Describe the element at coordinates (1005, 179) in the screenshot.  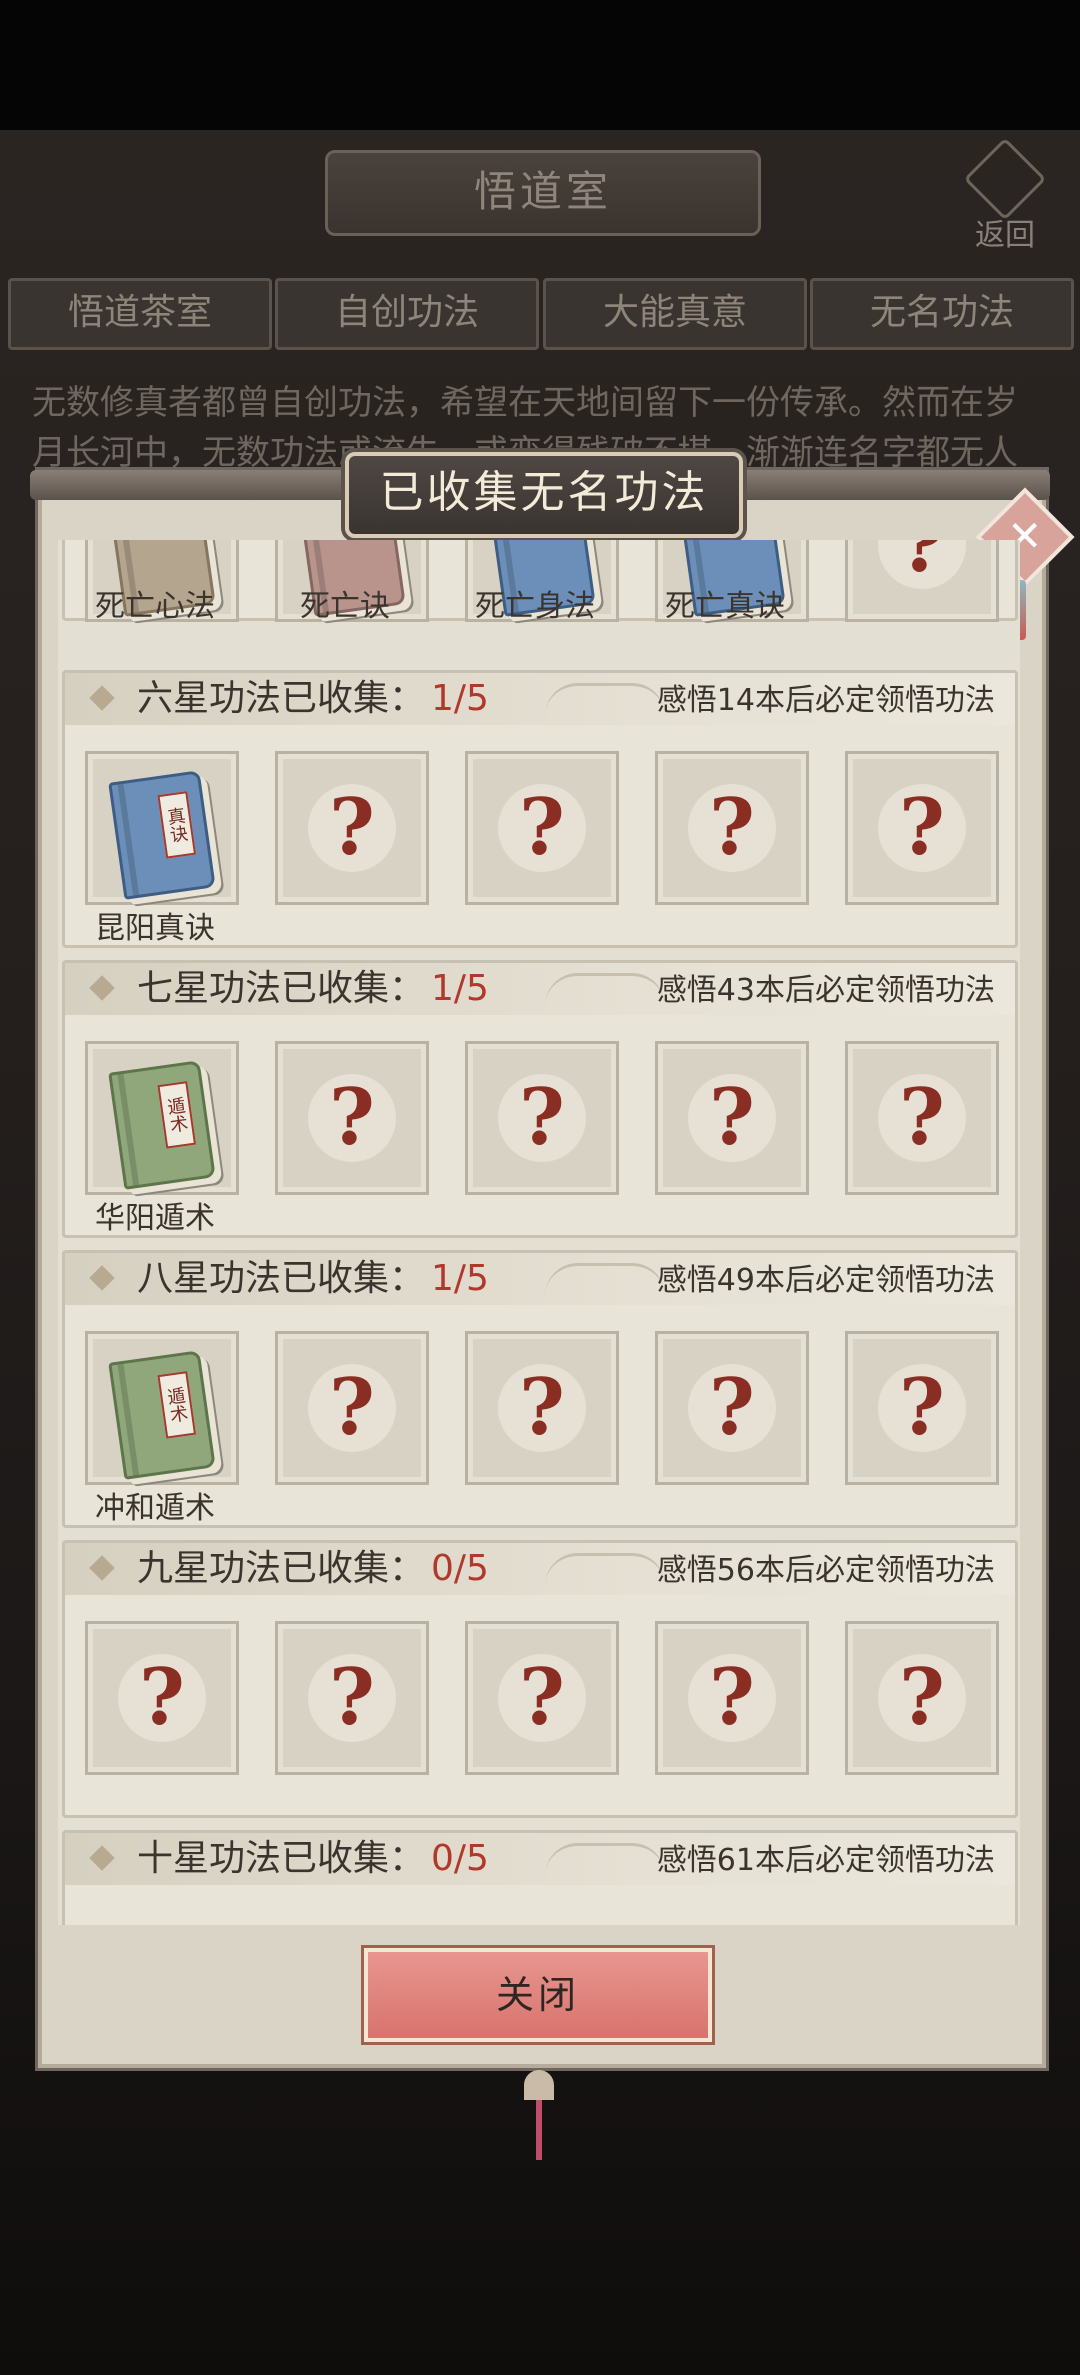
I see `back-arrow-icon` at that location.